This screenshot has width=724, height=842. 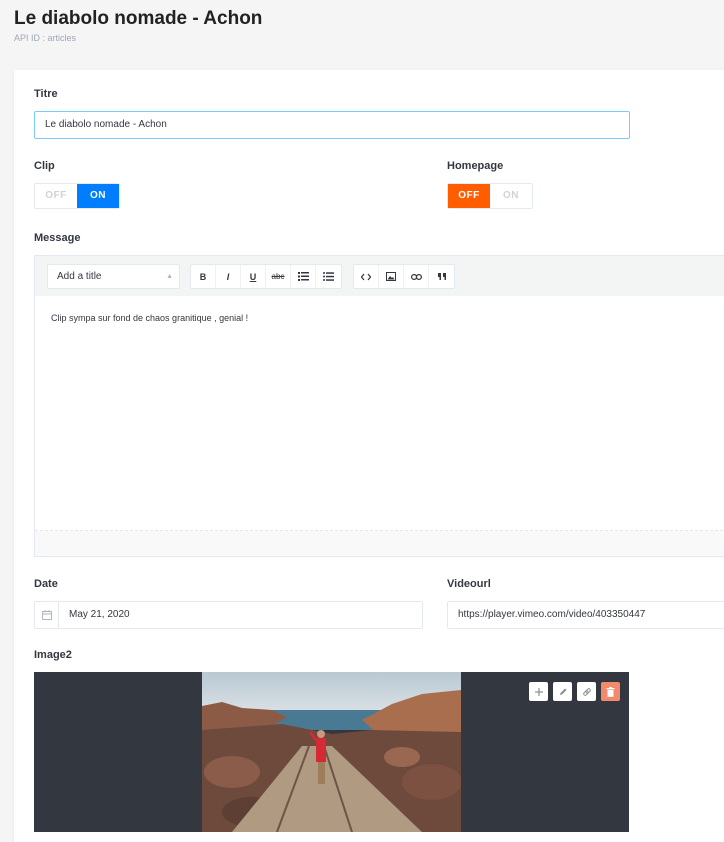 What do you see at coordinates (99, 614) in the screenshot?
I see `date-value: May 21, 2020` at bounding box center [99, 614].